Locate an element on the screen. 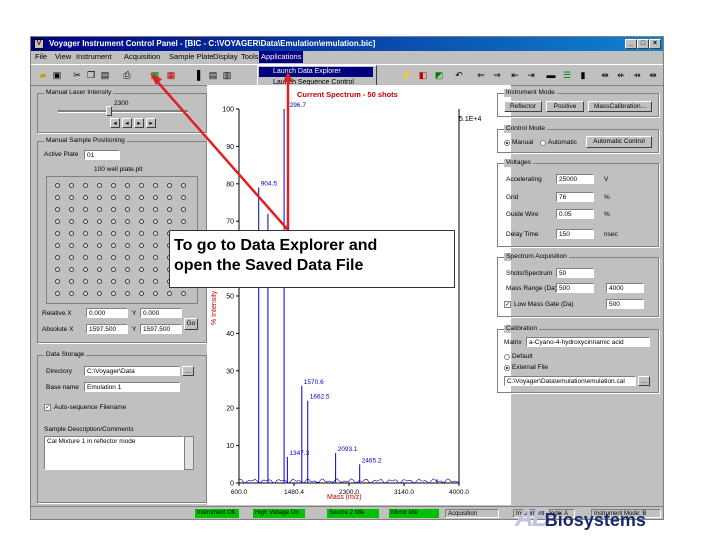 This screenshot has width=720, height=540. menu-sample-plate: Sample Plate is located at coordinates (191, 57).